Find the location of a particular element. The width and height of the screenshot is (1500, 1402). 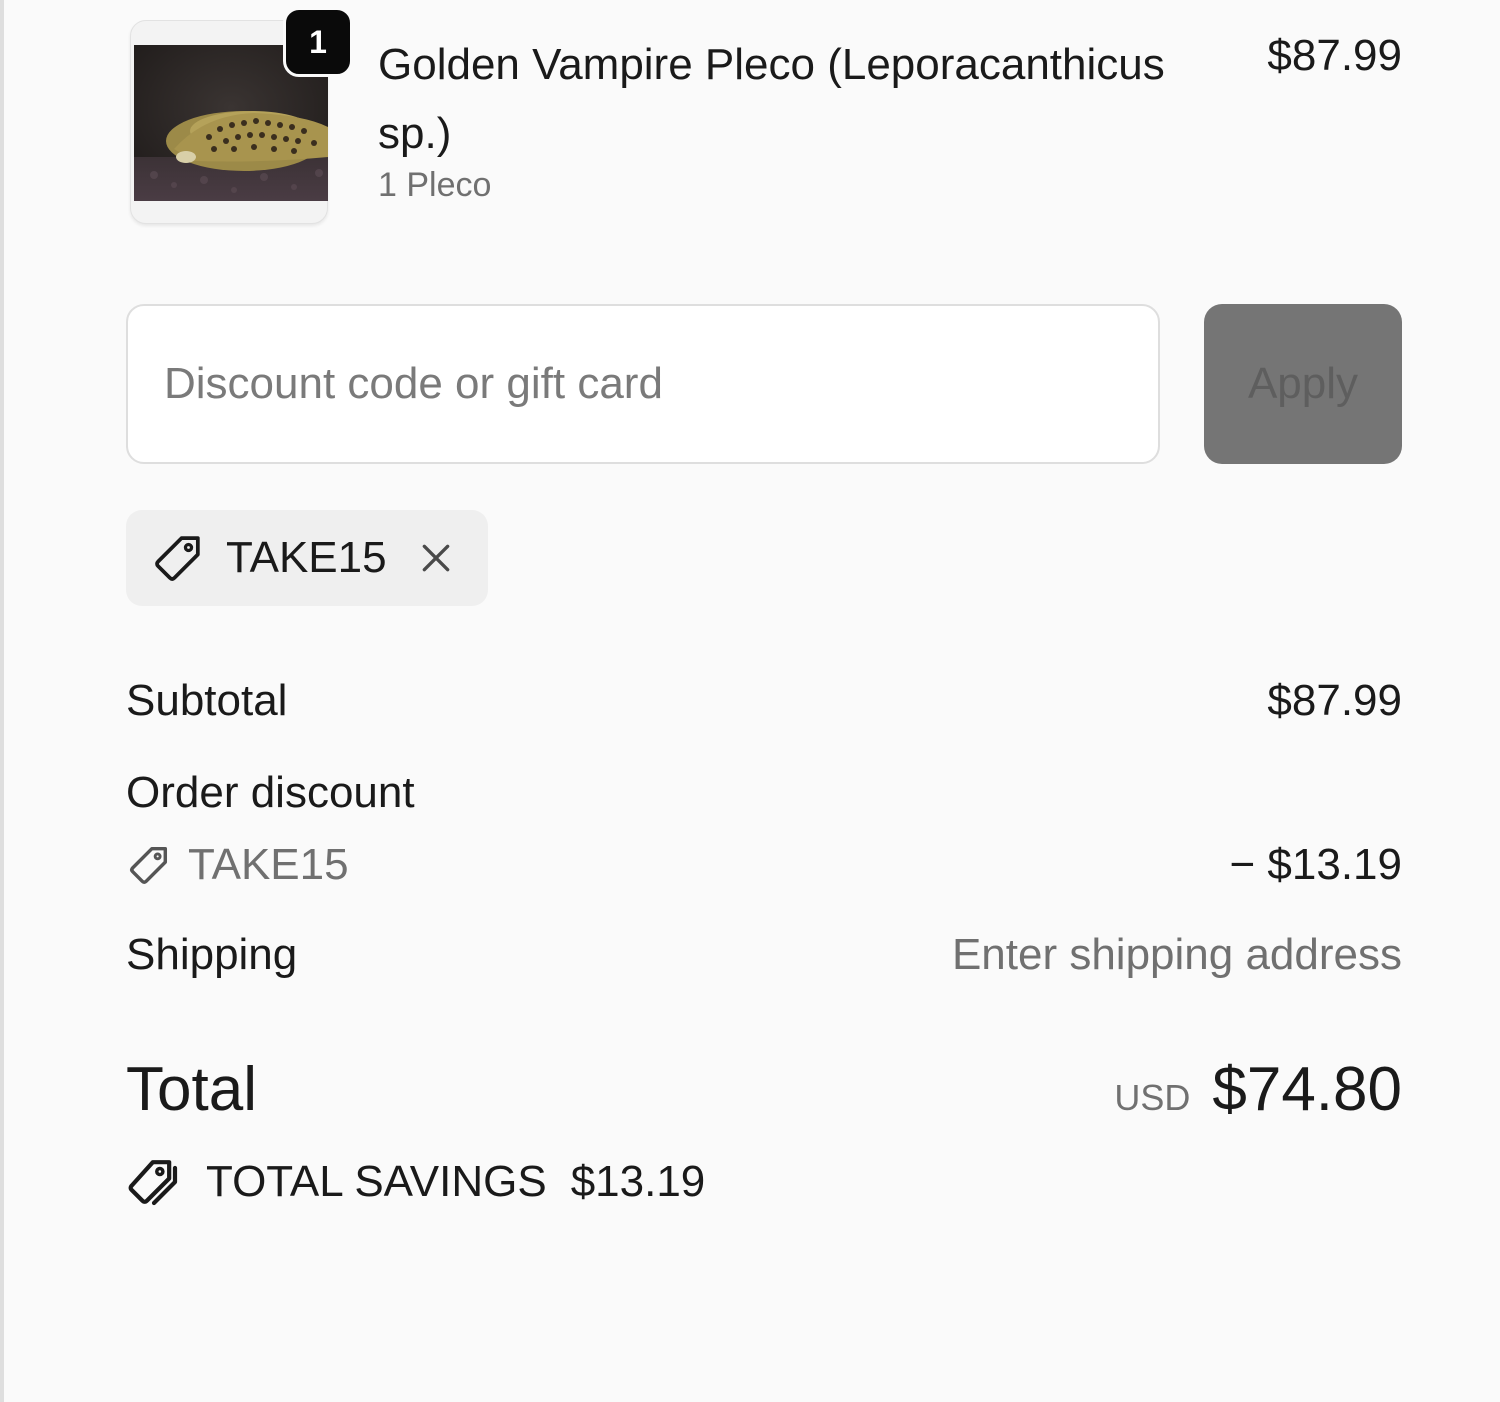

shipping-value: Enter shipping address is located at coordinates (1176, 954).